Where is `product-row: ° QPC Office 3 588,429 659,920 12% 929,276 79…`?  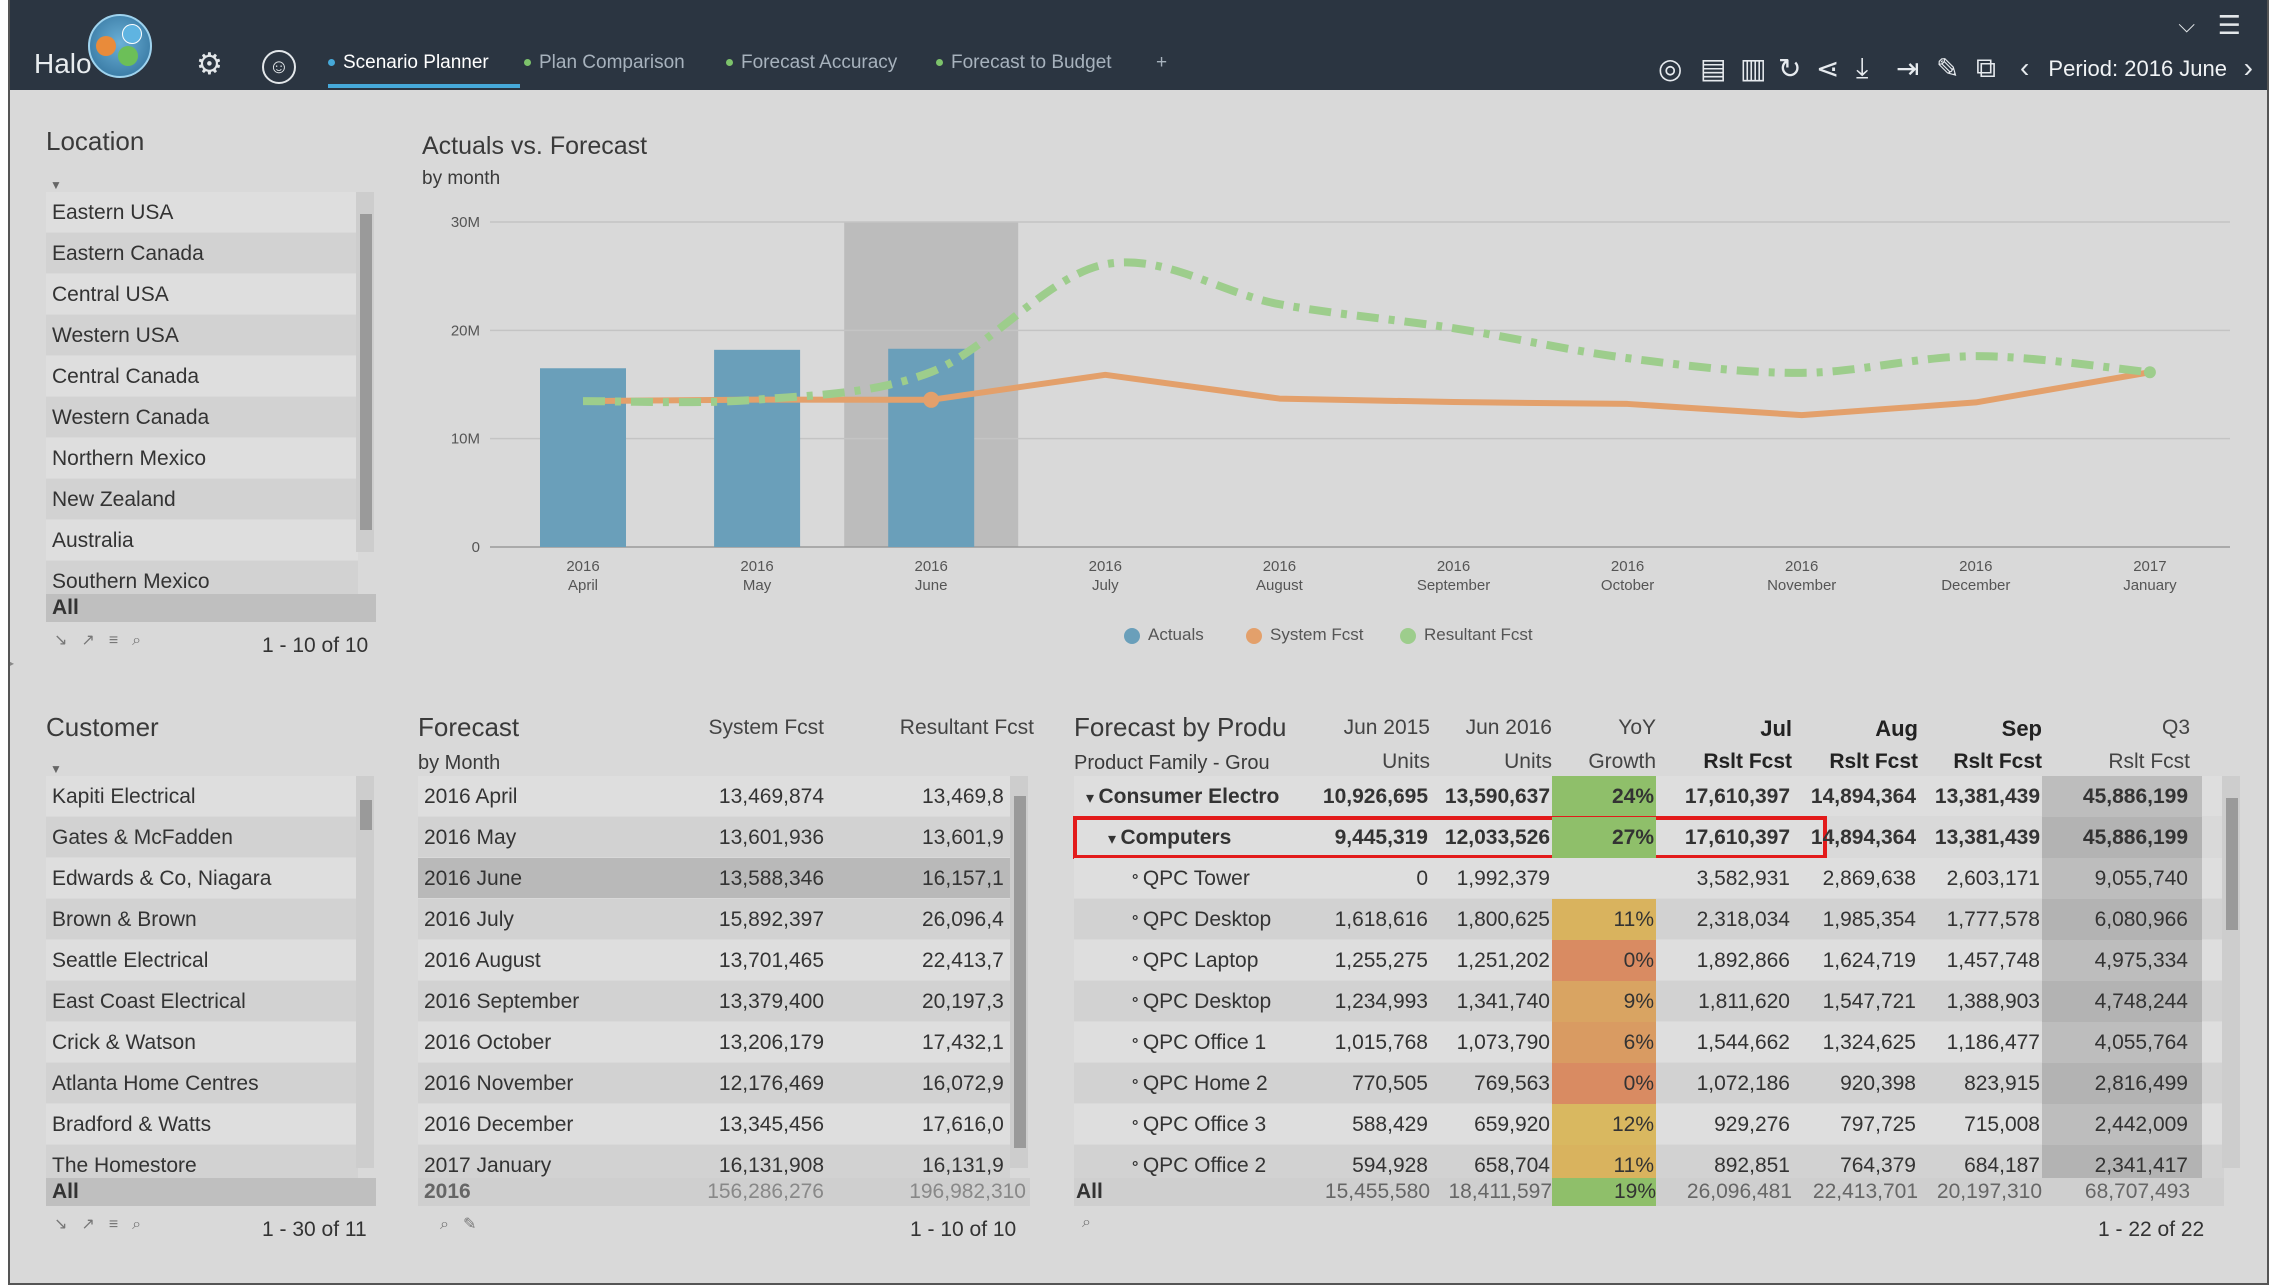
product-row: ° QPC Office 3 588,429 659,920 12% 929,276 79… is located at coordinates (1649, 1124).